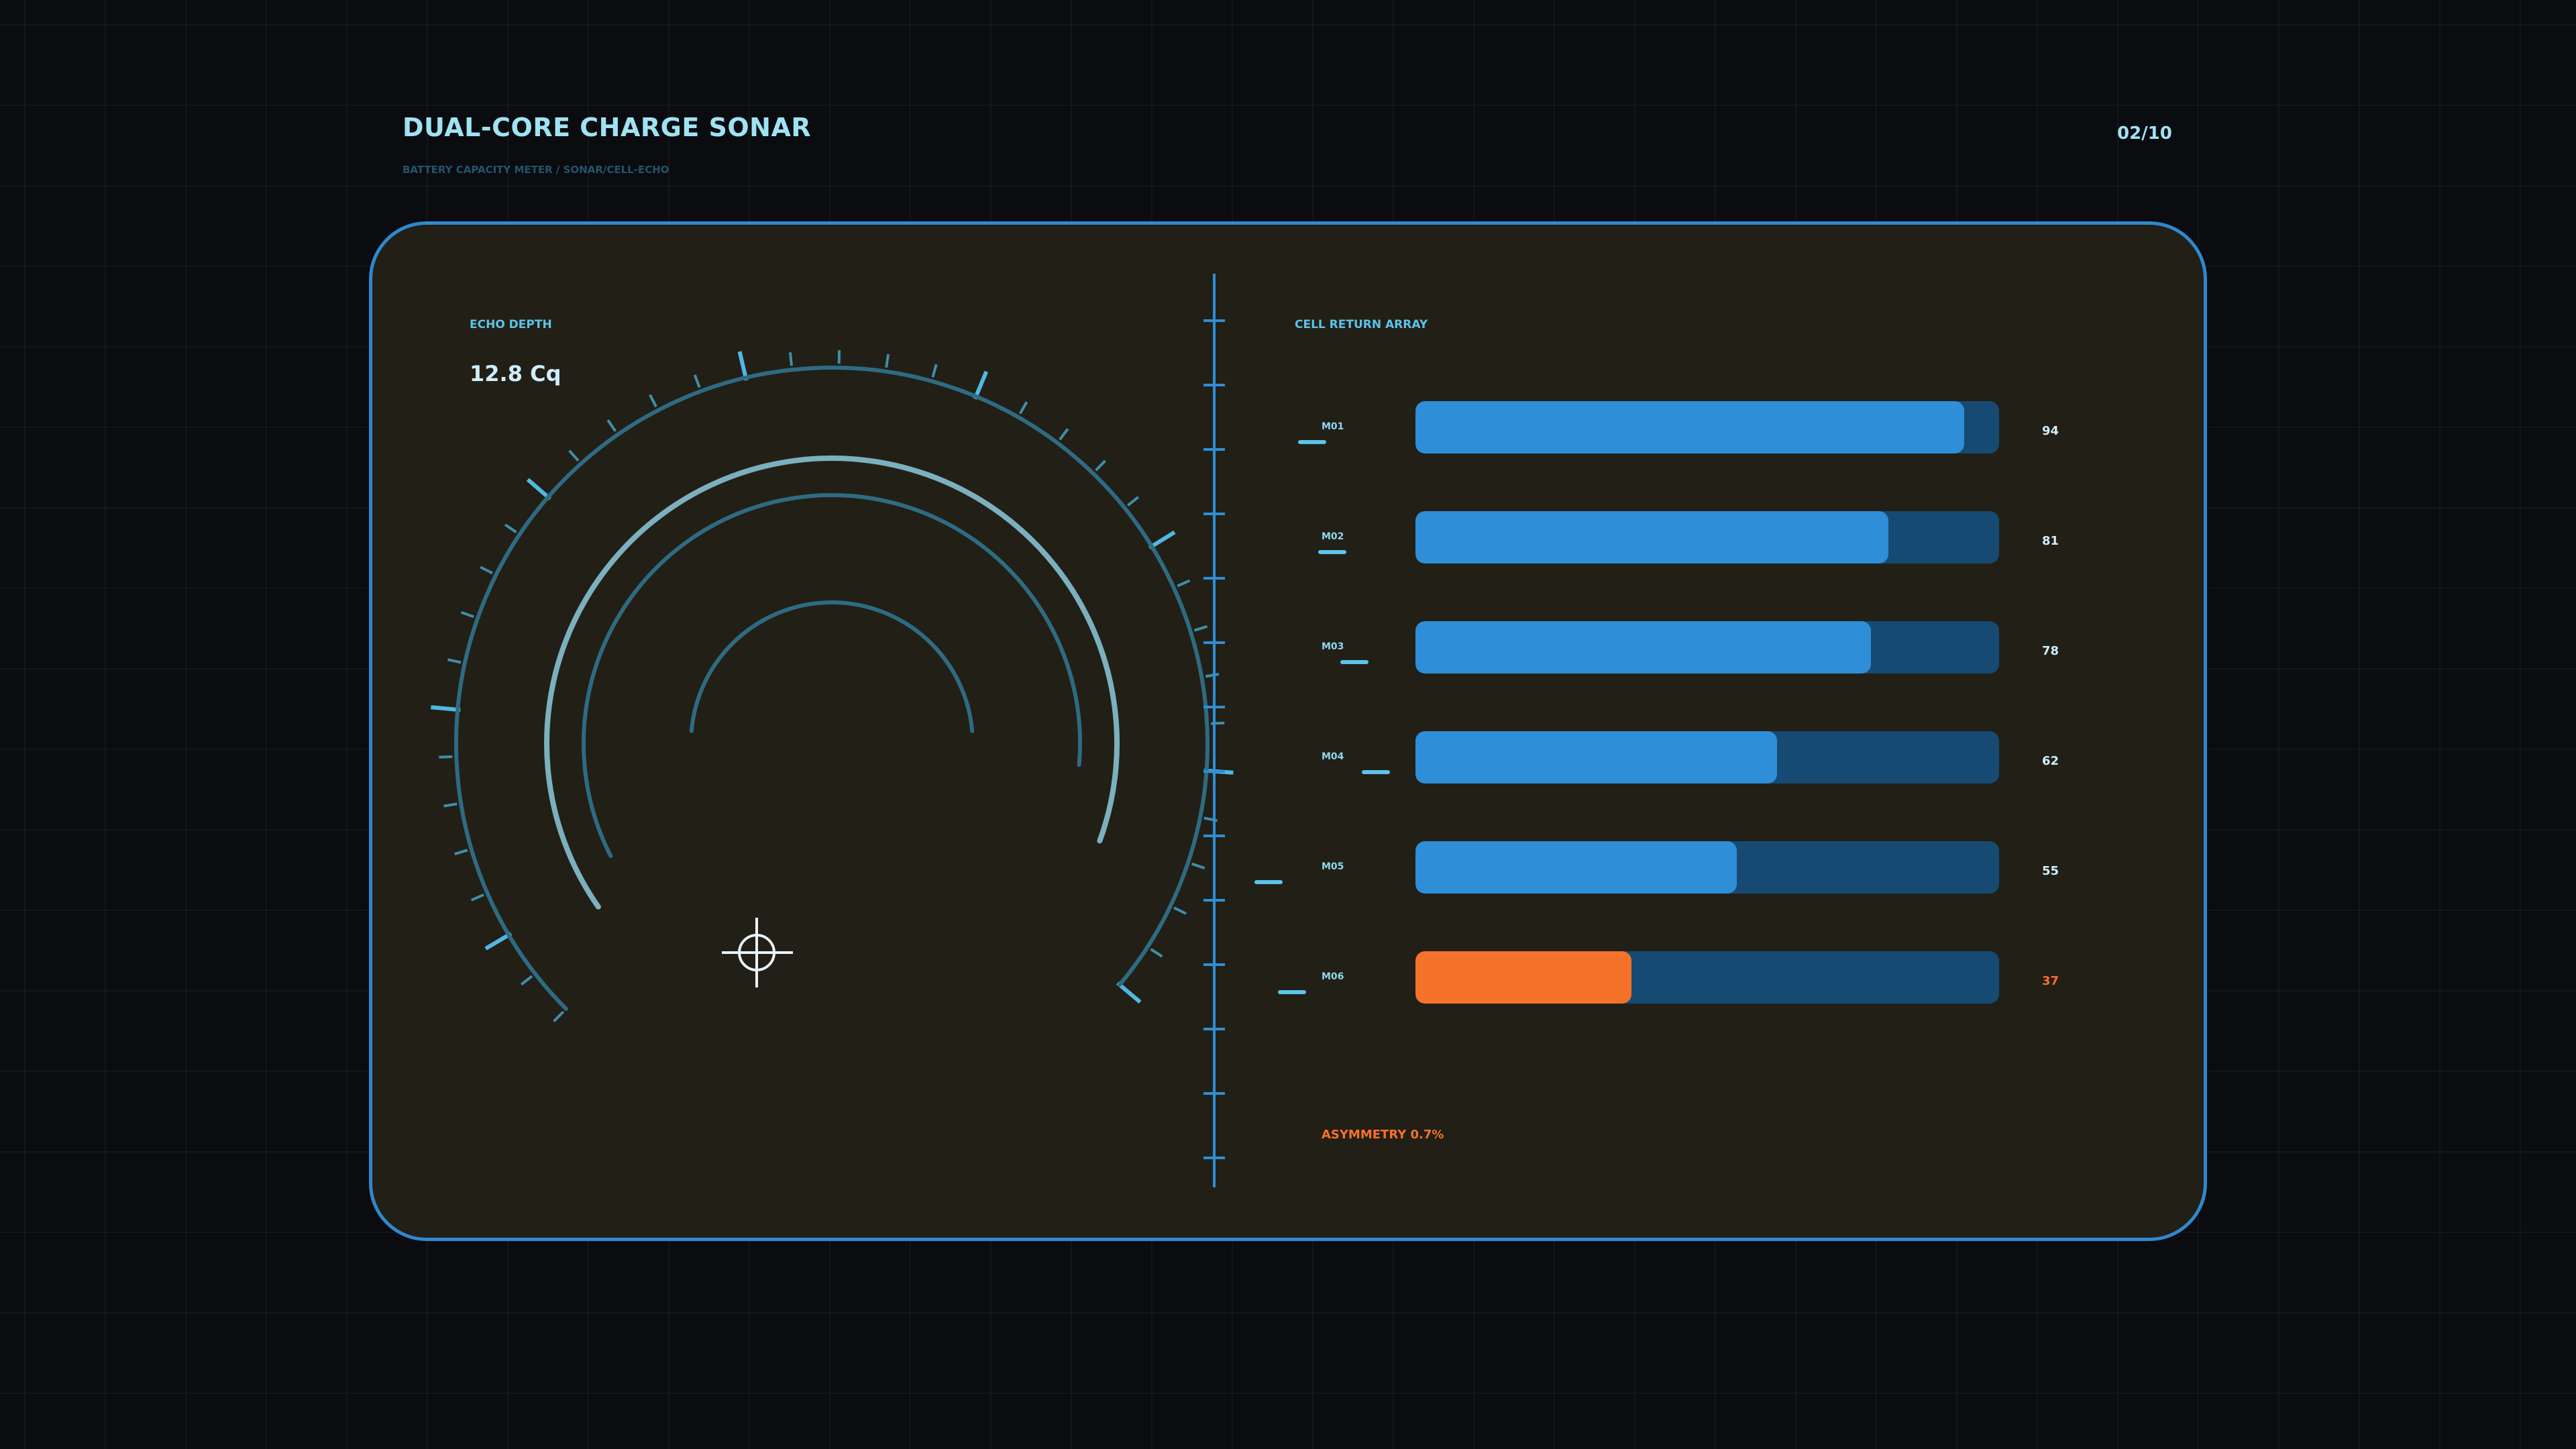 The width and height of the screenshot is (2576, 1449). Describe the element at coordinates (1333, 866) in the screenshot. I see `cell-label: M05` at that location.